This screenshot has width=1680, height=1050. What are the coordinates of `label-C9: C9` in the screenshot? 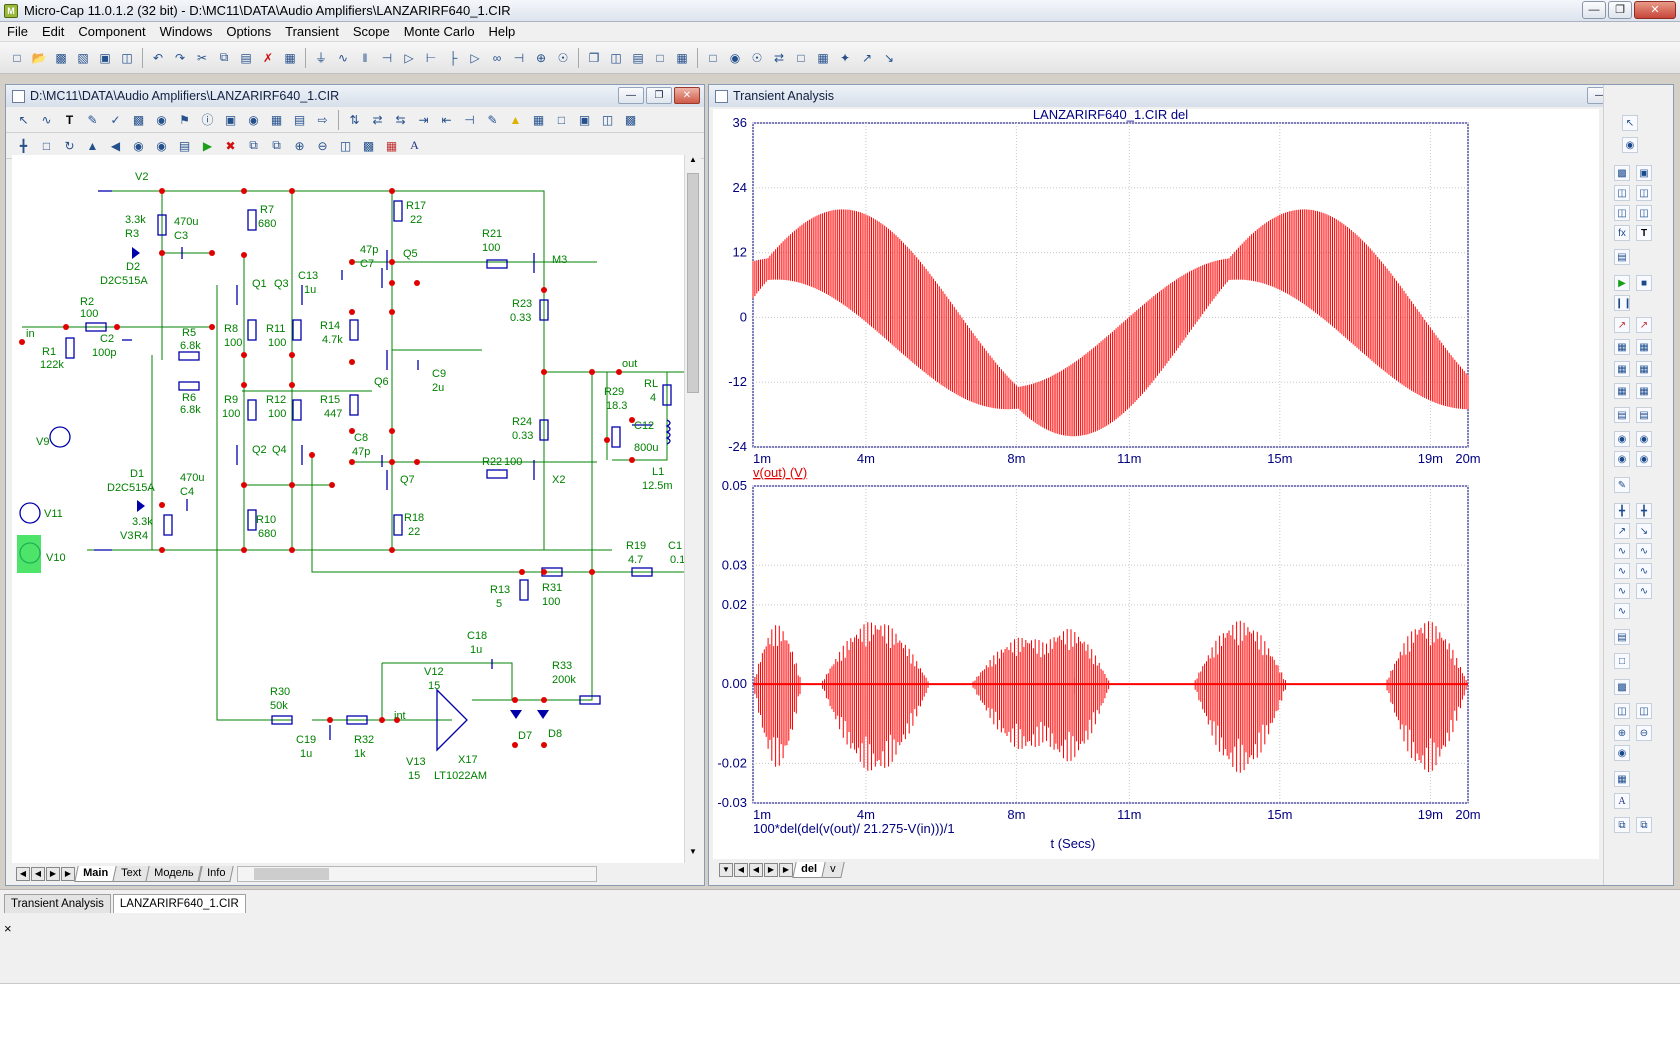 It's located at (439, 374).